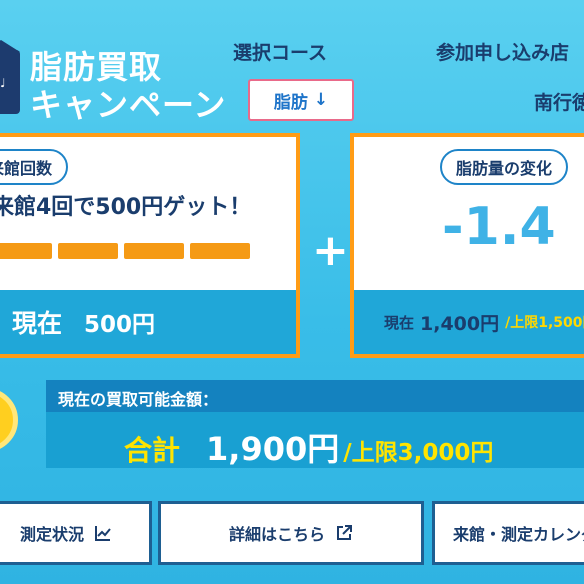  Describe the element at coordinates (51, 534) in the screenshot. I see `measure-status-label: 測定状況` at that location.